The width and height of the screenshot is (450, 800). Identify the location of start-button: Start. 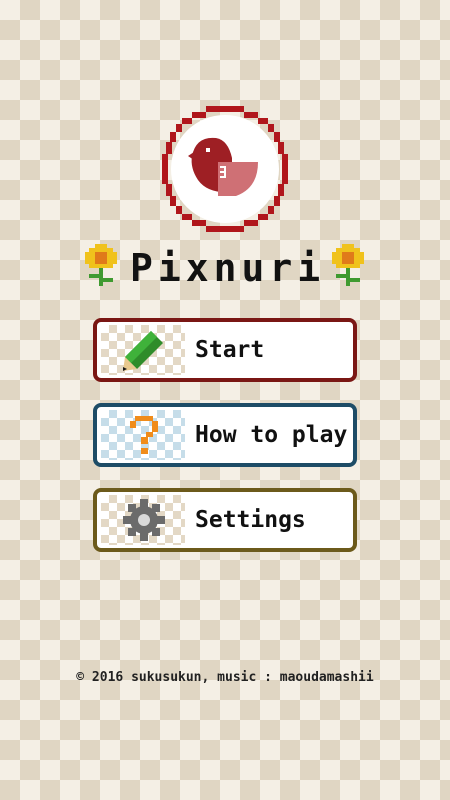
(225, 350).